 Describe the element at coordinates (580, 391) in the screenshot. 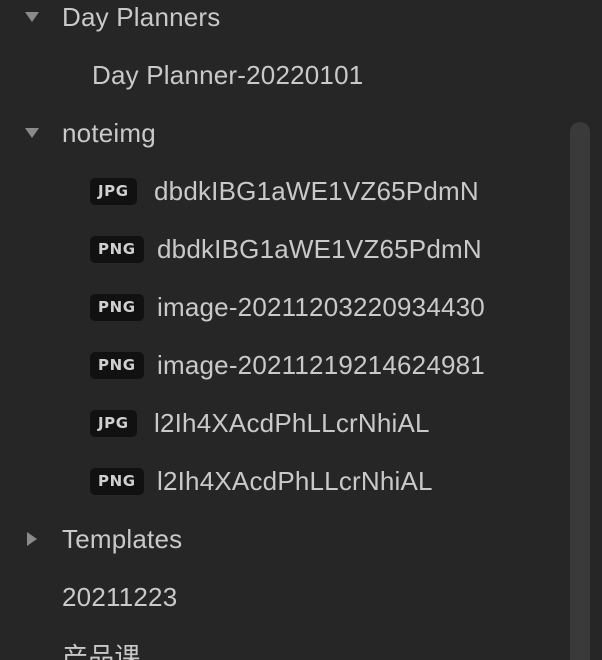

I see `scrollbar-thumb` at that location.